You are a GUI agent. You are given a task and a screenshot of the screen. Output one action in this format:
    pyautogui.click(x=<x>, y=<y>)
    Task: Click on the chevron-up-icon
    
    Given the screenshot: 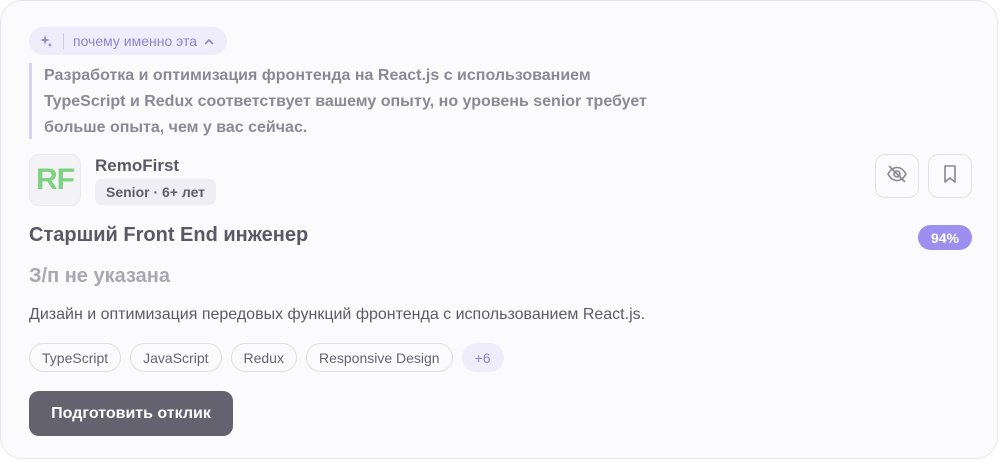 What is the action you would take?
    pyautogui.click(x=209, y=41)
    